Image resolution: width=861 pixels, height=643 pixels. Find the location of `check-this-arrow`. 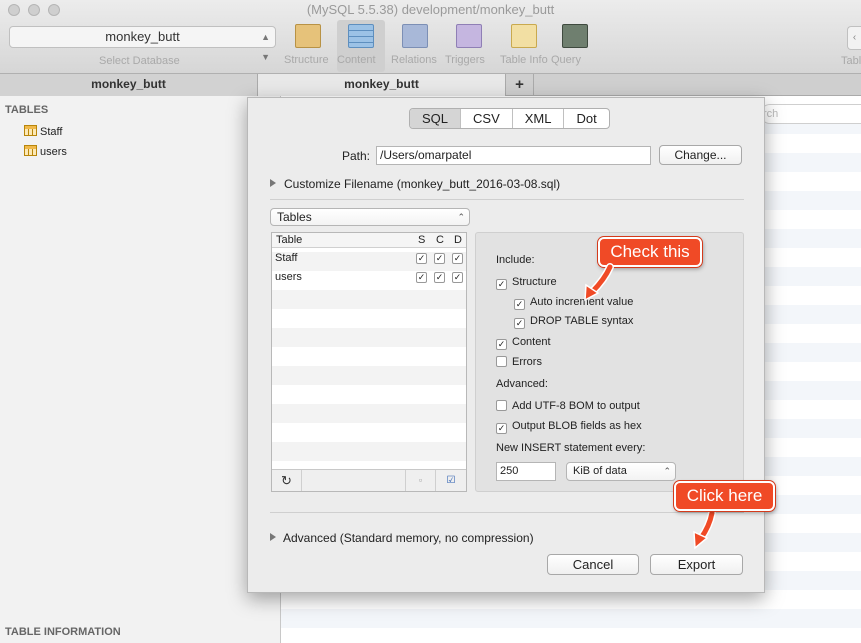

check-this-arrow is located at coordinates (599, 282).